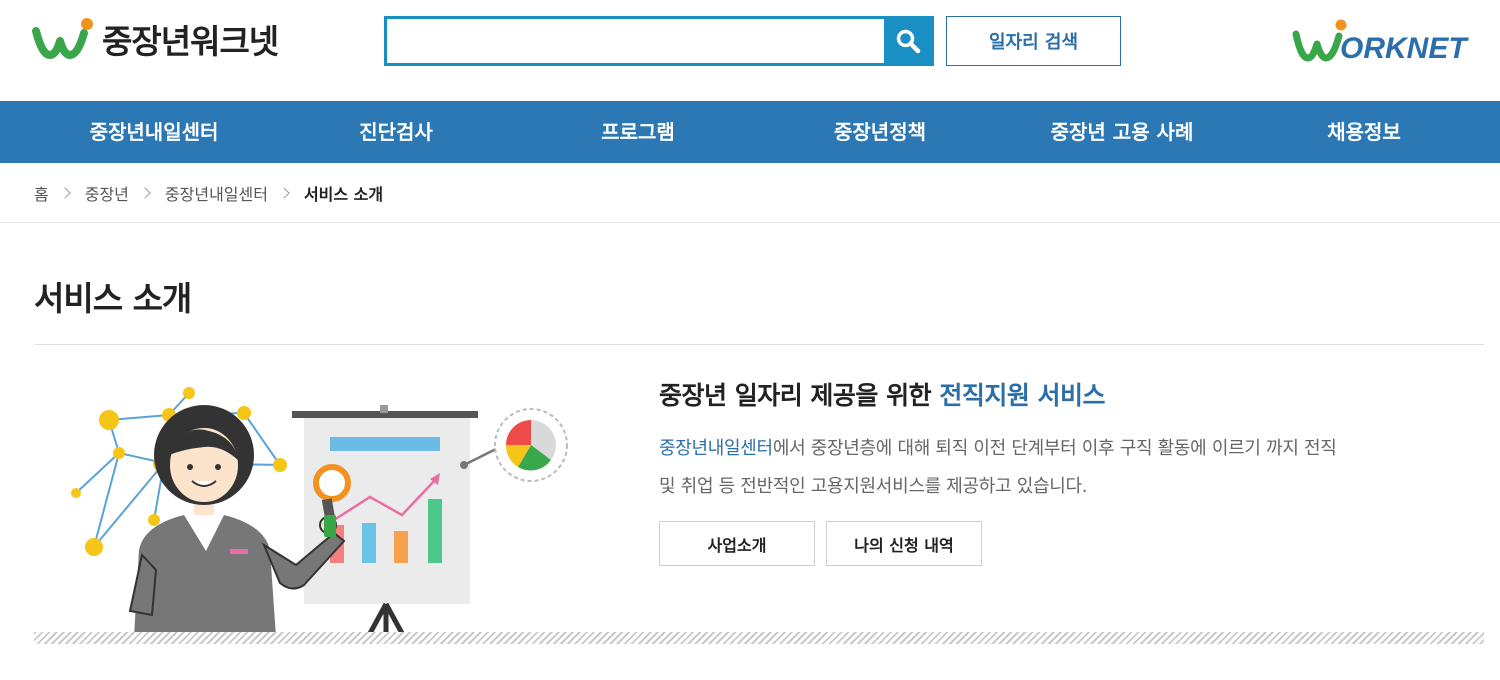  Describe the element at coordinates (1033, 41) in the screenshot. I see `job-search-button: 일자리 검색` at that location.